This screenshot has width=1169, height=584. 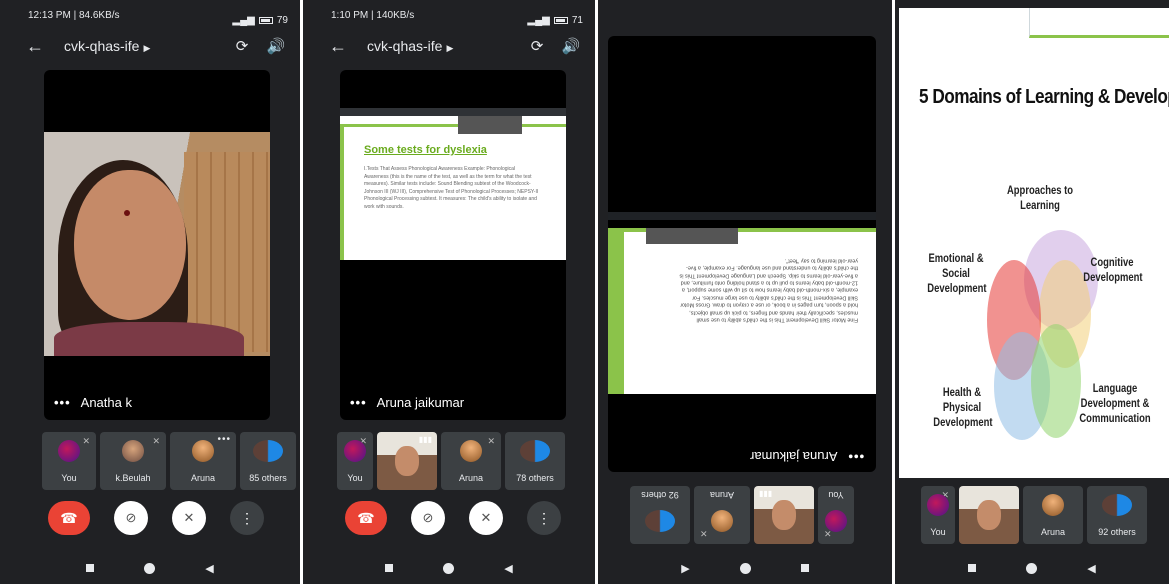 I want to click on participant-tile: ••• Aruna, so click(x=203, y=461).